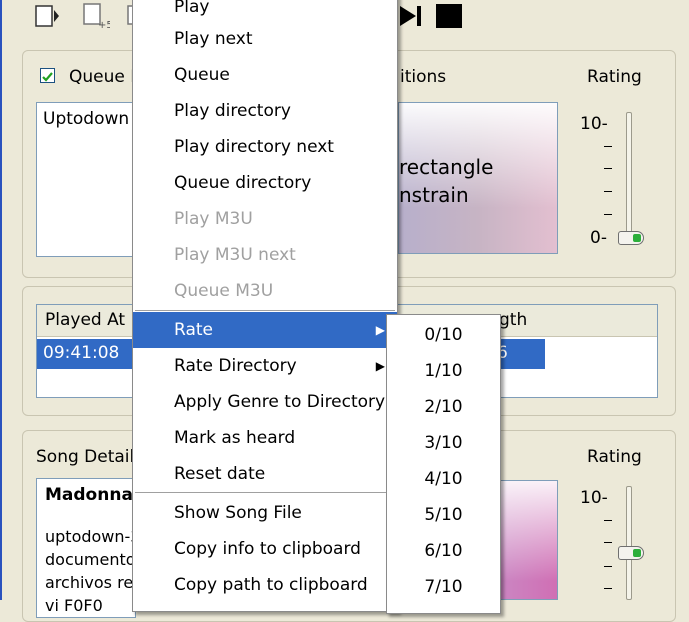  I want to click on song-line-1: uptodown-3, so click(93, 536).